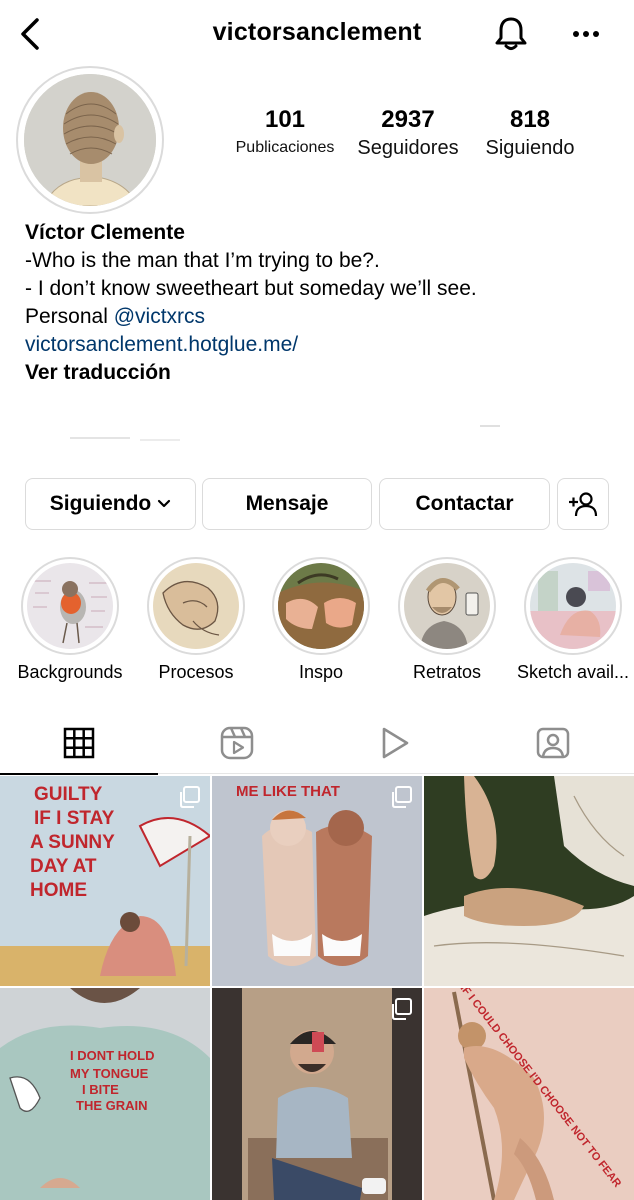  Describe the element at coordinates (530, 134) in the screenshot. I see `following-count: 818 Siguiendo` at that location.